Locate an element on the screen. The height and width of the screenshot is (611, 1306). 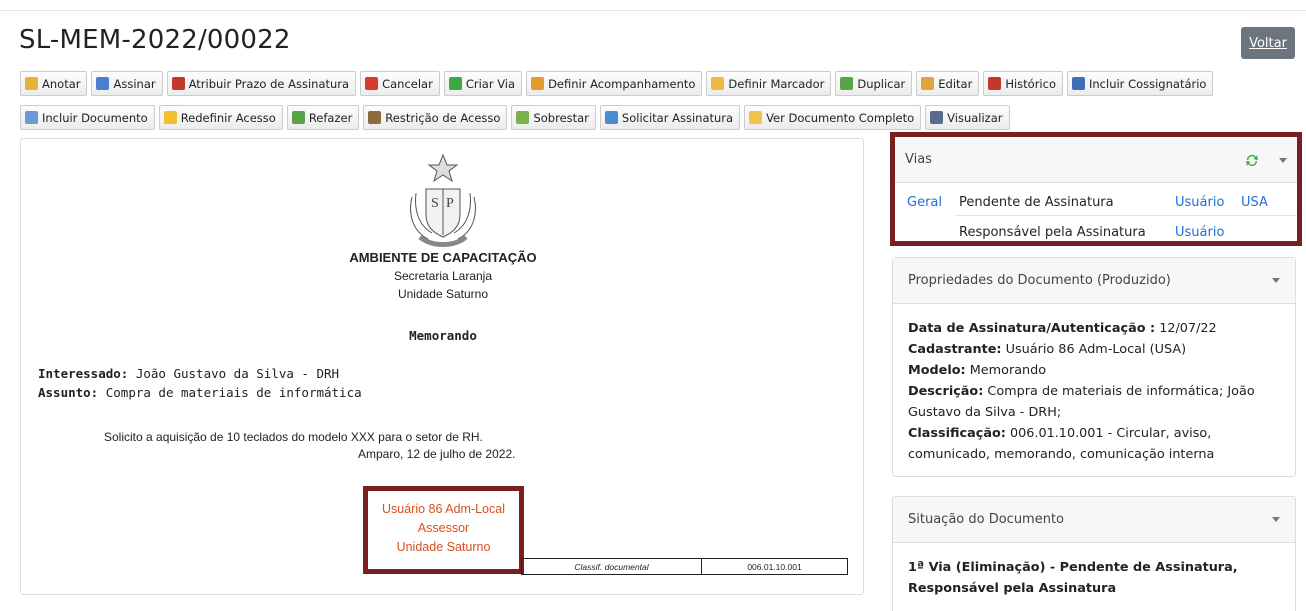
eye-icon is located at coordinates (937, 117).